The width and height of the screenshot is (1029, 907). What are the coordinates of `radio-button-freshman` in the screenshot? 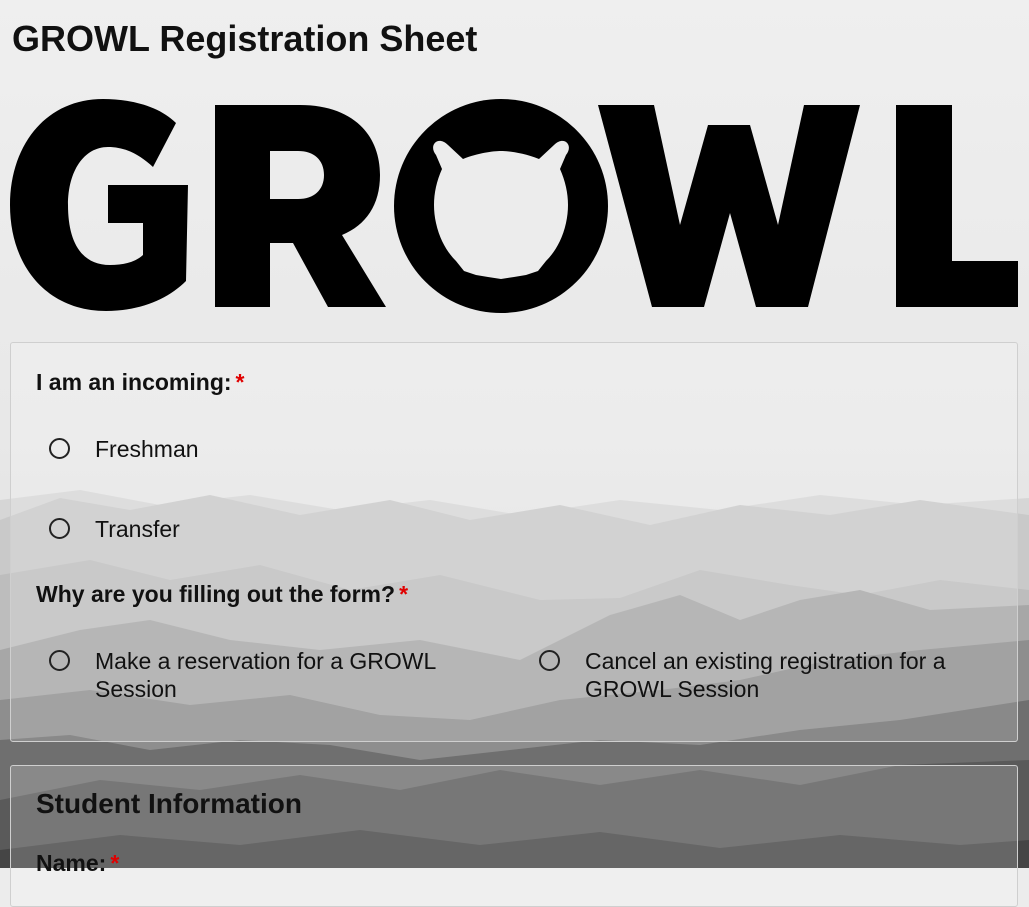 It's located at (59, 448).